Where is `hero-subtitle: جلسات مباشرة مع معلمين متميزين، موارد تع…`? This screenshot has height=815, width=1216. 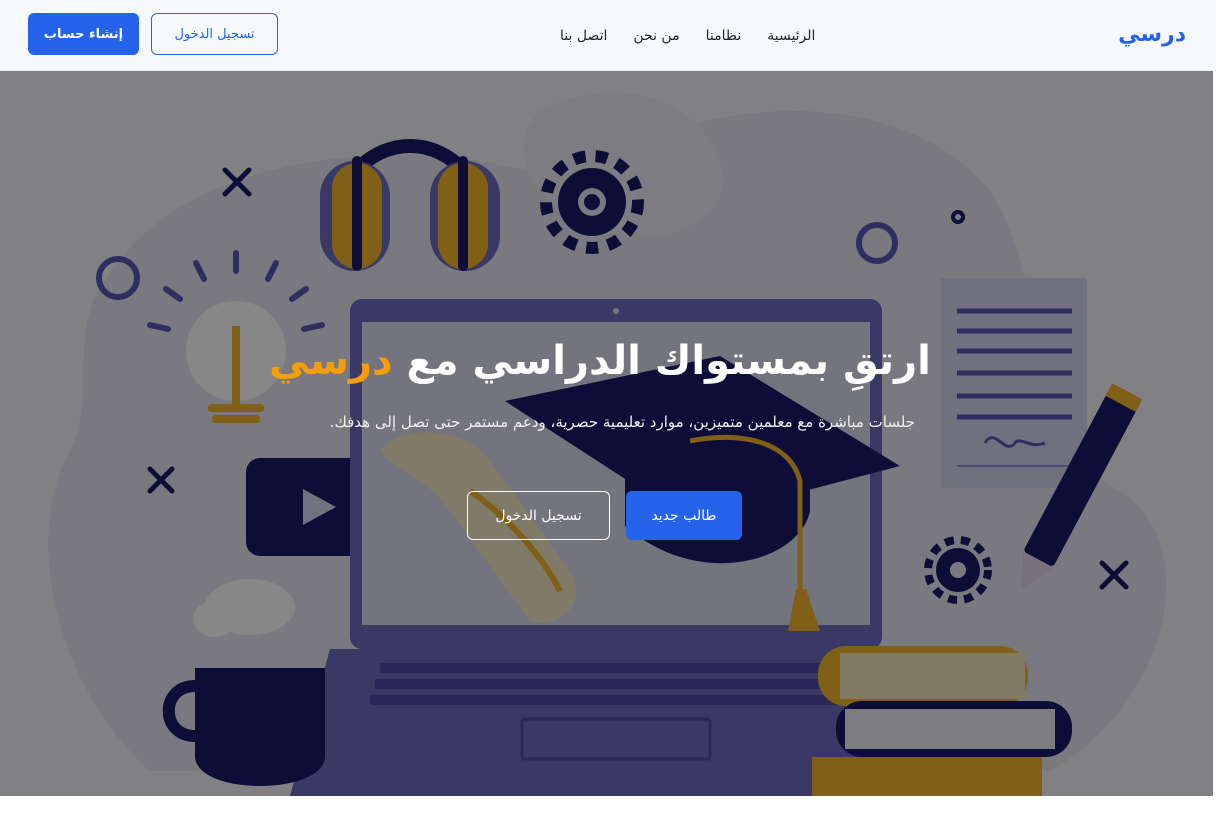 hero-subtitle: جلسات مباشرة مع معلمين متميزين، موارد تع… is located at coordinates (622, 422).